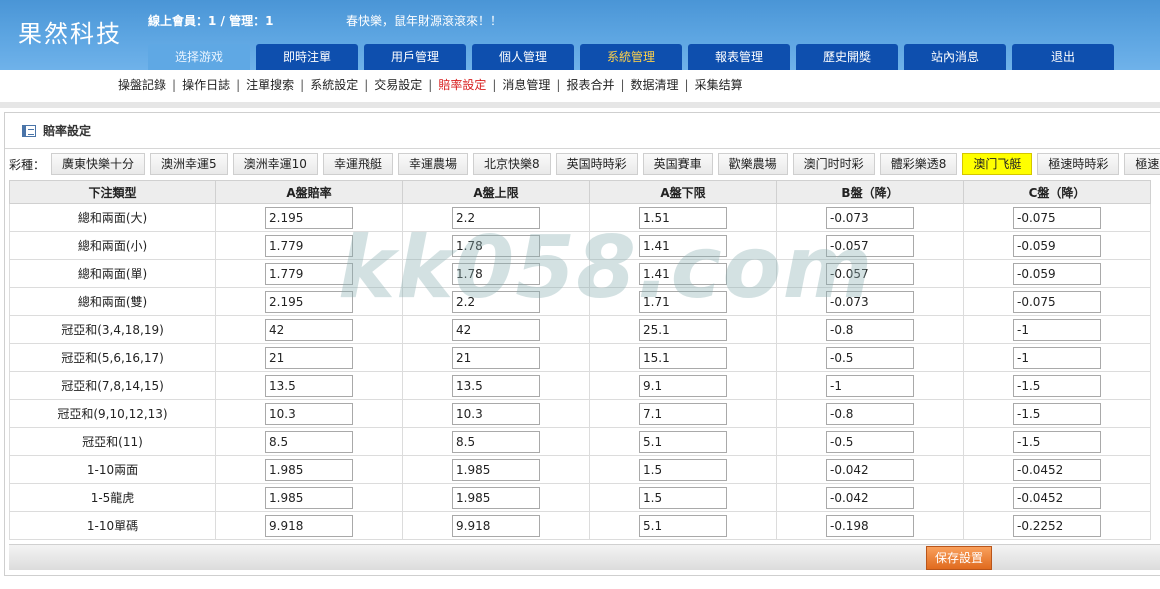  Describe the element at coordinates (918, 164) in the screenshot. I see `lottery-type-button: 體彩樂透8` at that location.